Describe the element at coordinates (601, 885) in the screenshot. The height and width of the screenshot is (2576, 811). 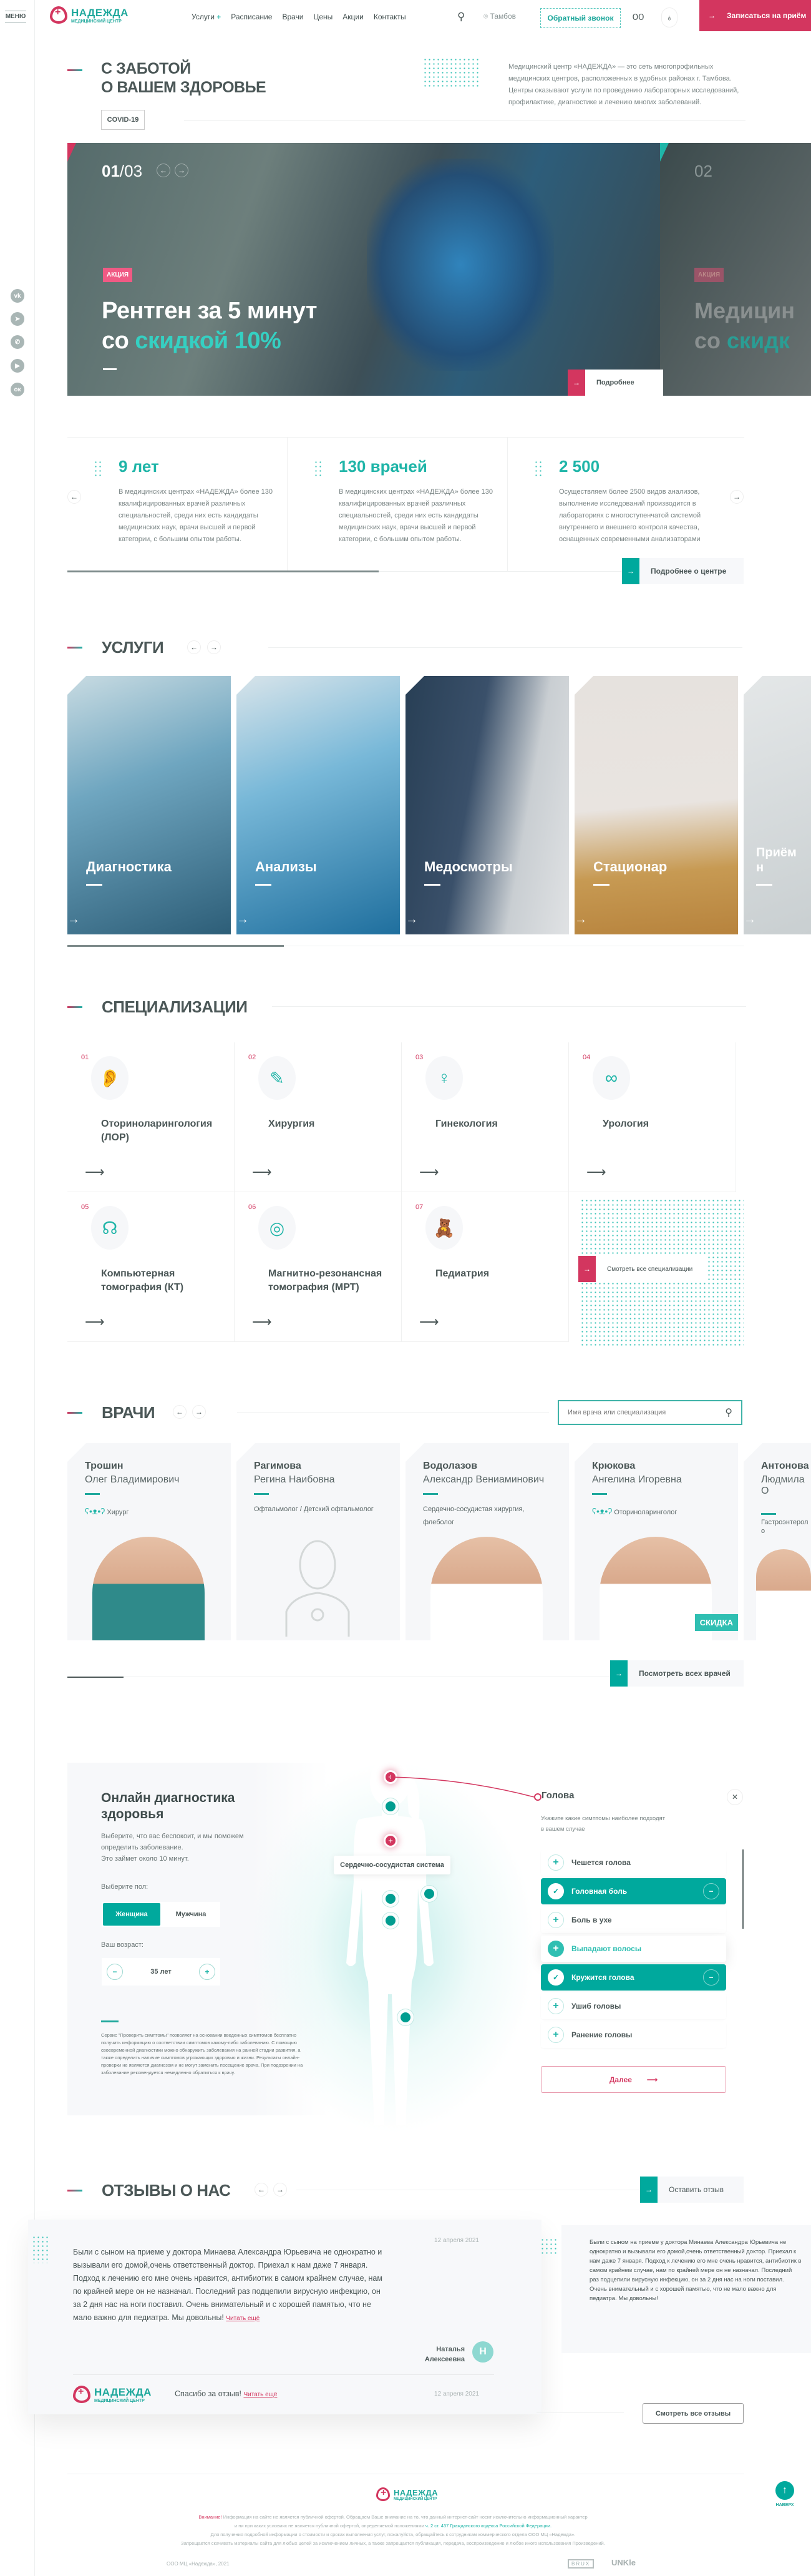
I see `service-dash` at that location.